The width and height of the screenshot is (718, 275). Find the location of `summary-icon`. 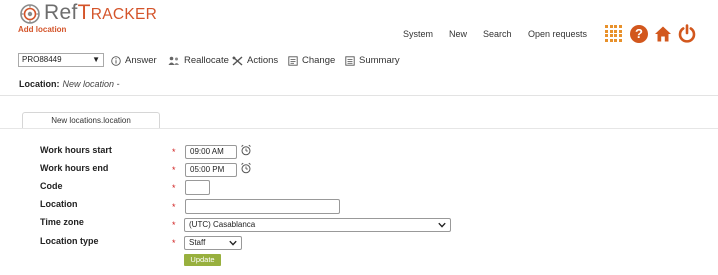

summary-icon is located at coordinates (350, 60).